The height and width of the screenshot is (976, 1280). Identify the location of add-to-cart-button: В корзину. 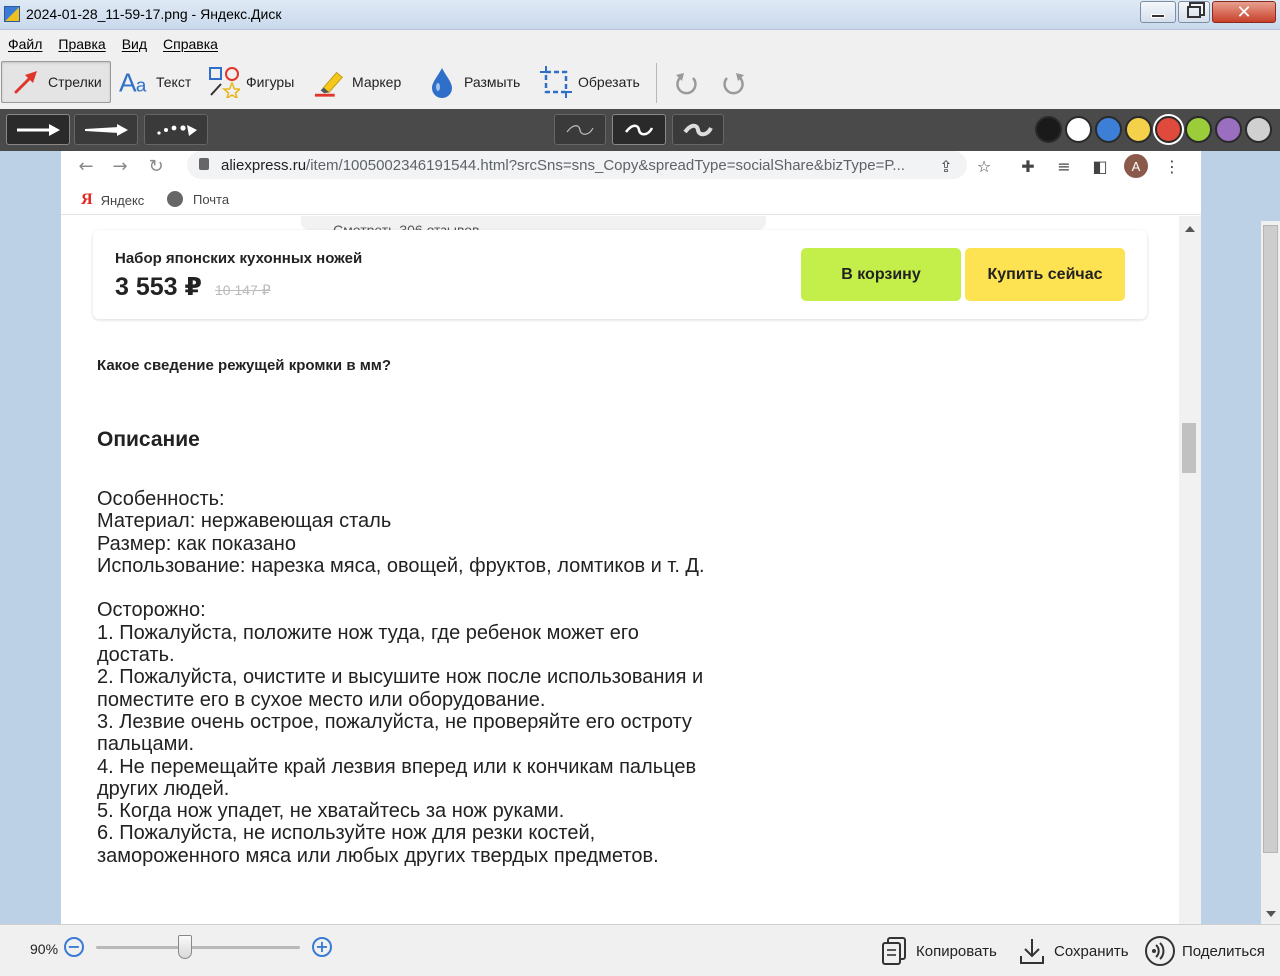
(881, 274).